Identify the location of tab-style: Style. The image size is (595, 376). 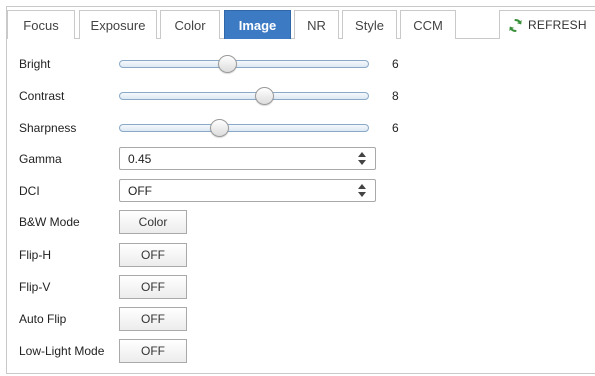
(369, 24).